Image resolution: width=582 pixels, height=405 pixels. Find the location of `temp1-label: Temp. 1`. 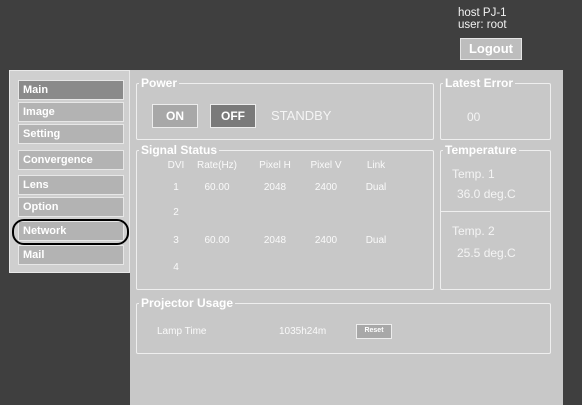

temp1-label: Temp. 1 is located at coordinates (473, 174).